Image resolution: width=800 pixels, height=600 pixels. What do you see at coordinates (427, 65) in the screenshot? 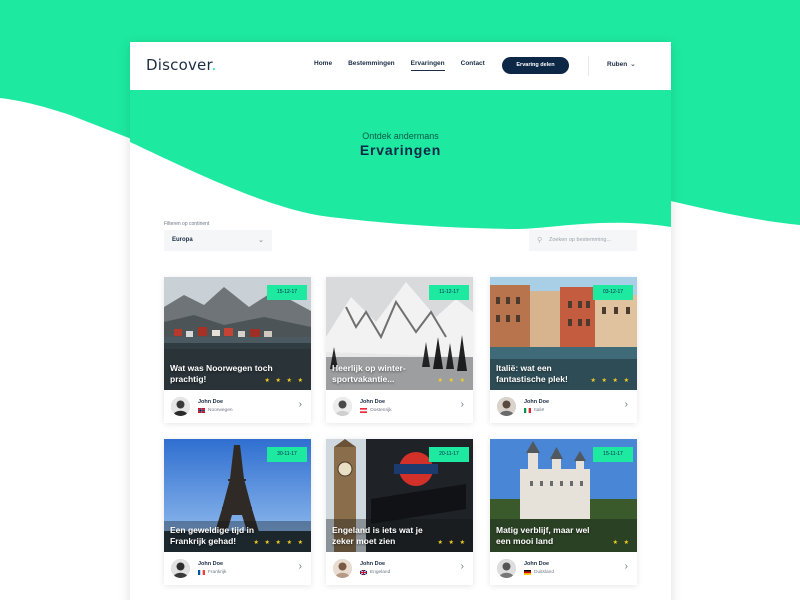
I see `nav-ervaringen: Ervaringen` at bounding box center [427, 65].